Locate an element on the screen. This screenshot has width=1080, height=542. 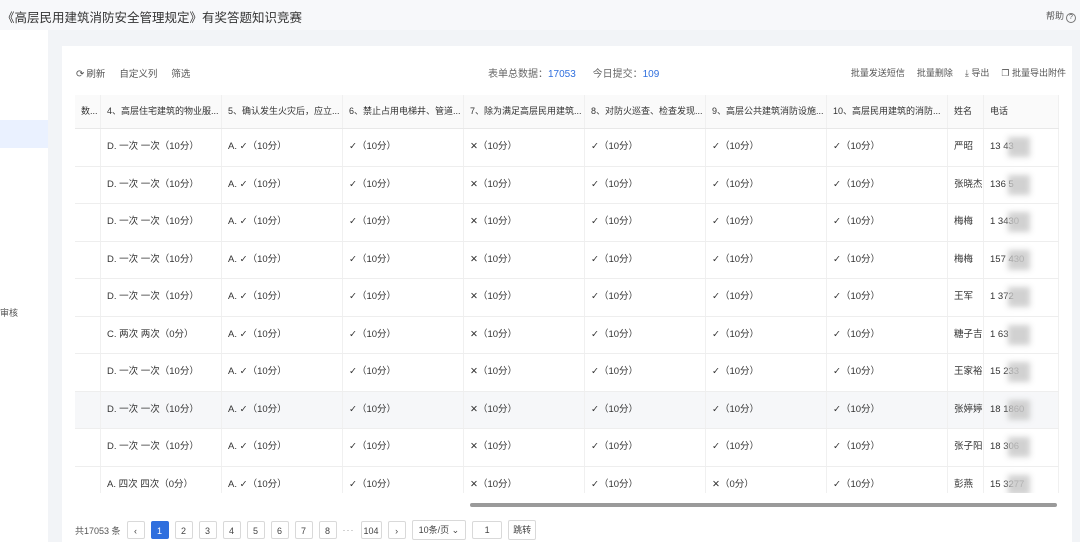
cell-name: 糖子吉 is located at coordinates (966, 334).